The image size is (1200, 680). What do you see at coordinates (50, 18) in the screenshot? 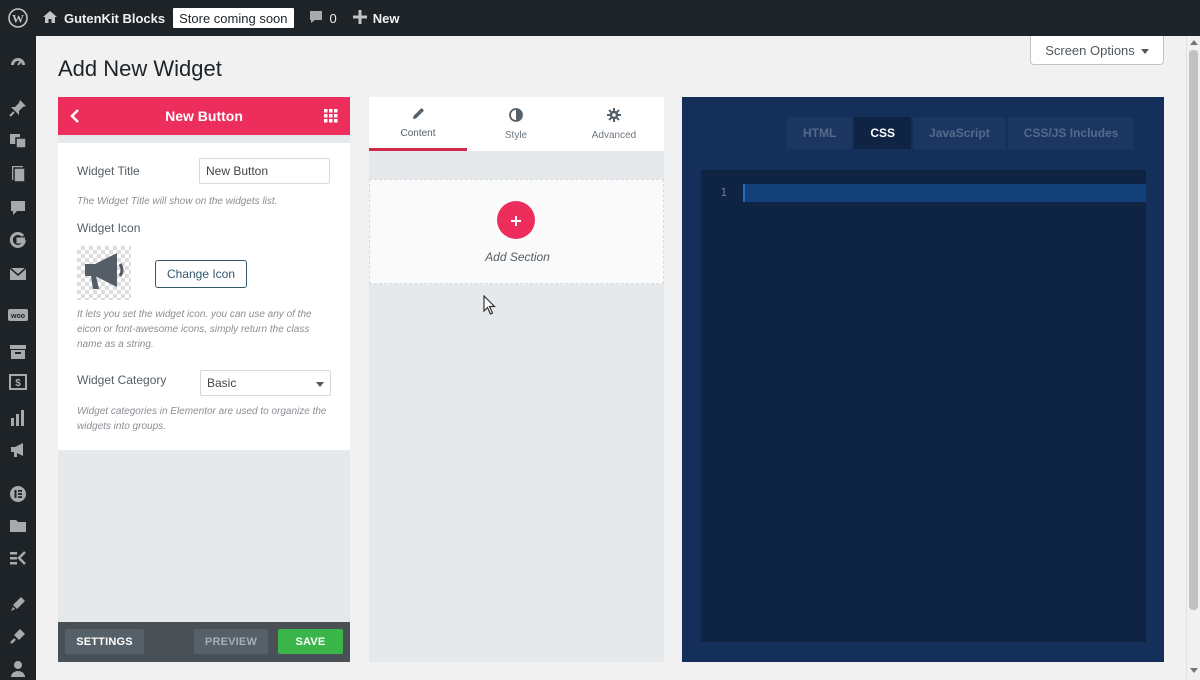
I see `home-icon` at bounding box center [50, 18].